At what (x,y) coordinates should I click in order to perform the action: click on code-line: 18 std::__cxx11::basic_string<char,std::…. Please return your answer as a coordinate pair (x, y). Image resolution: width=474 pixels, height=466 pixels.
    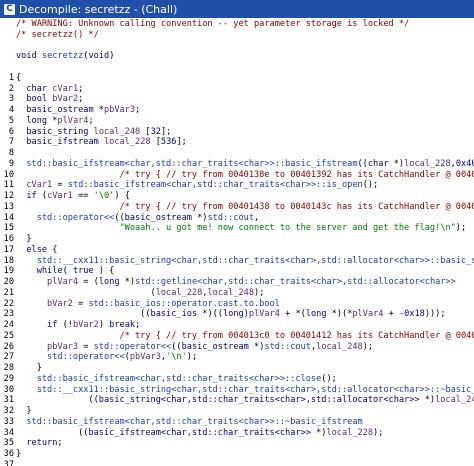
    Looking at the image, I should click on (237, 261).